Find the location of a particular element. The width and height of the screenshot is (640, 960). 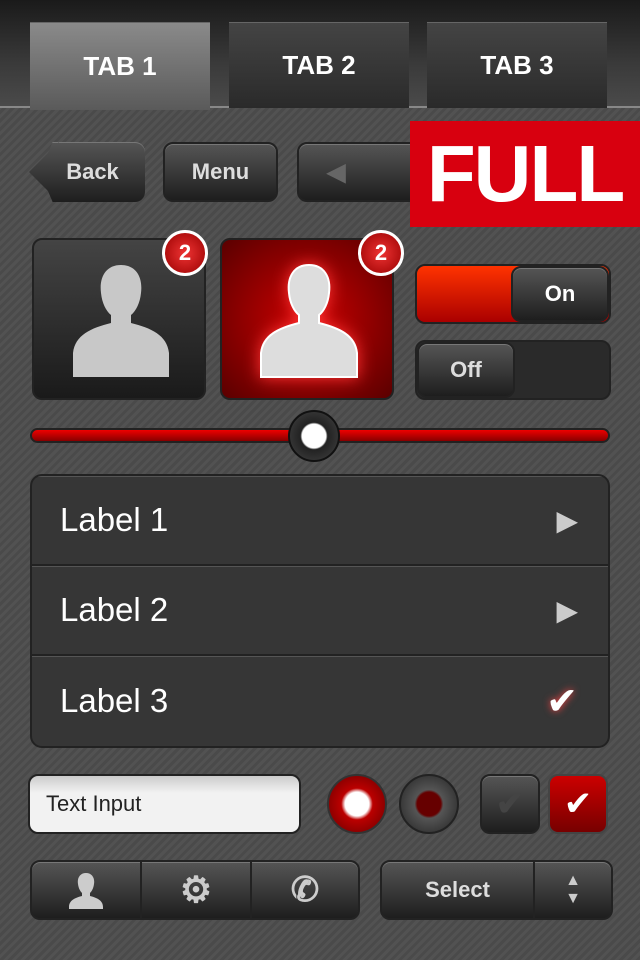

profile-button is located at coordinates (87, 890).